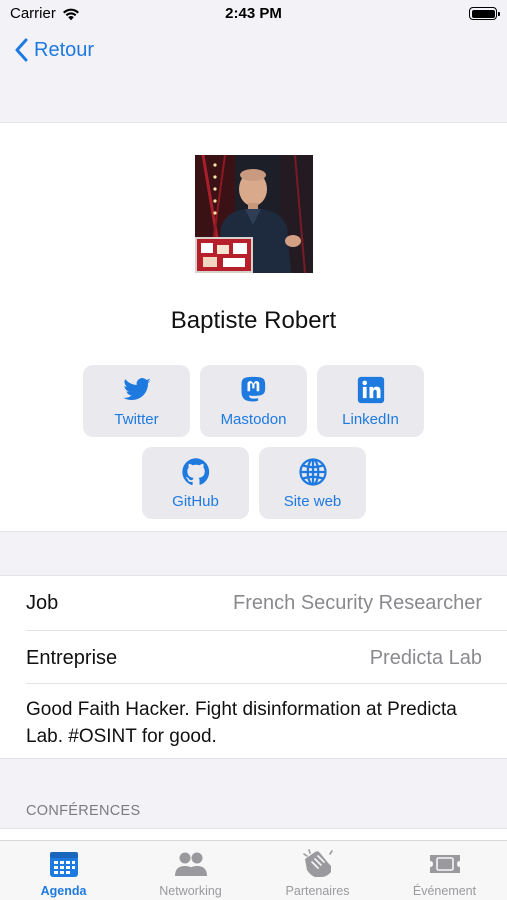 Image resolution: width=507 pixels, height=900 pixels. I want to click on battery-icon, so click(484, 13).